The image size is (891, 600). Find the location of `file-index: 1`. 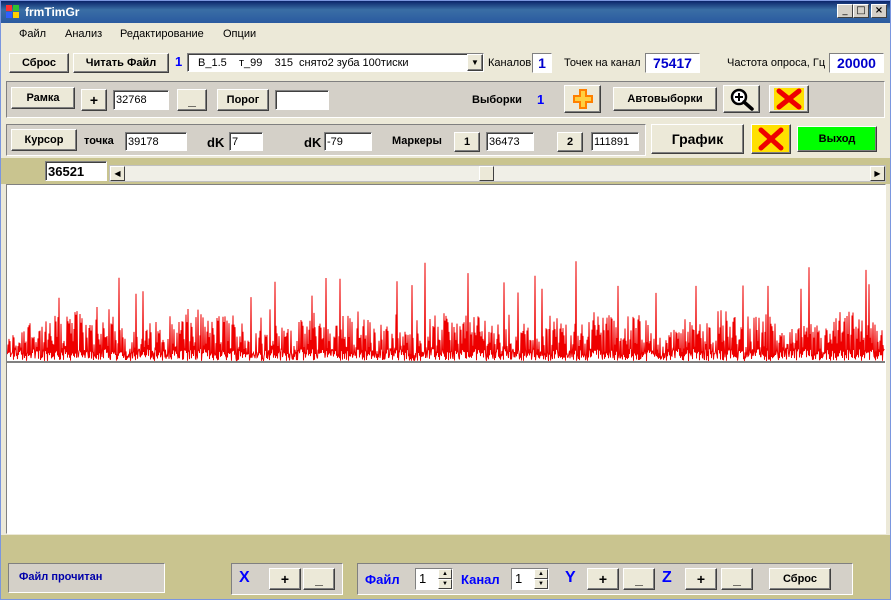

file-index: 1 is located at coordinates (179, 61).